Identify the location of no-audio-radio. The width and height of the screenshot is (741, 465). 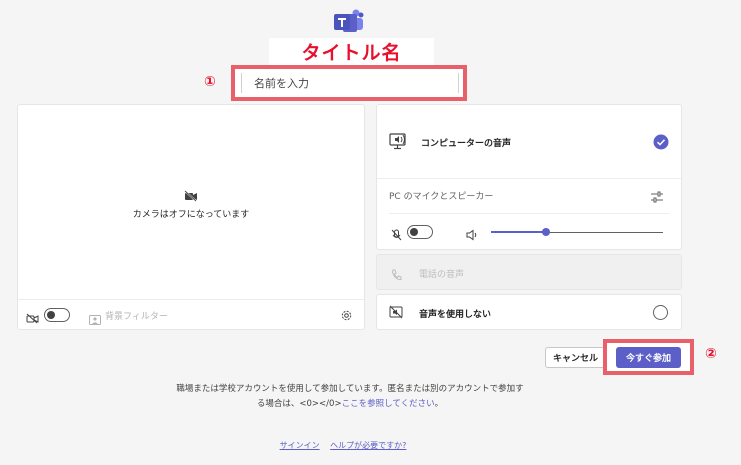
(660, 312).